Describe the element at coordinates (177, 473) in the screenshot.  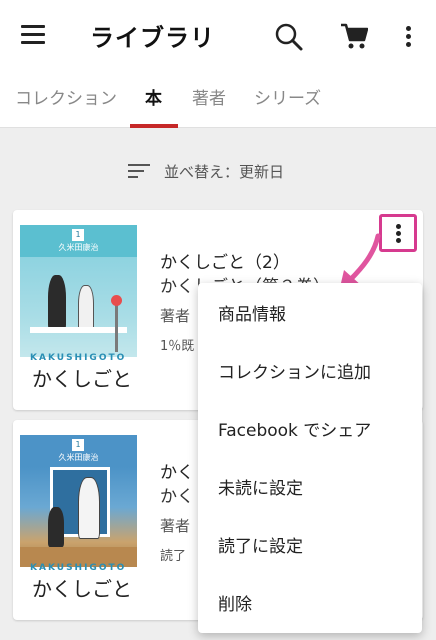
I see `book-title: かく` at that location.